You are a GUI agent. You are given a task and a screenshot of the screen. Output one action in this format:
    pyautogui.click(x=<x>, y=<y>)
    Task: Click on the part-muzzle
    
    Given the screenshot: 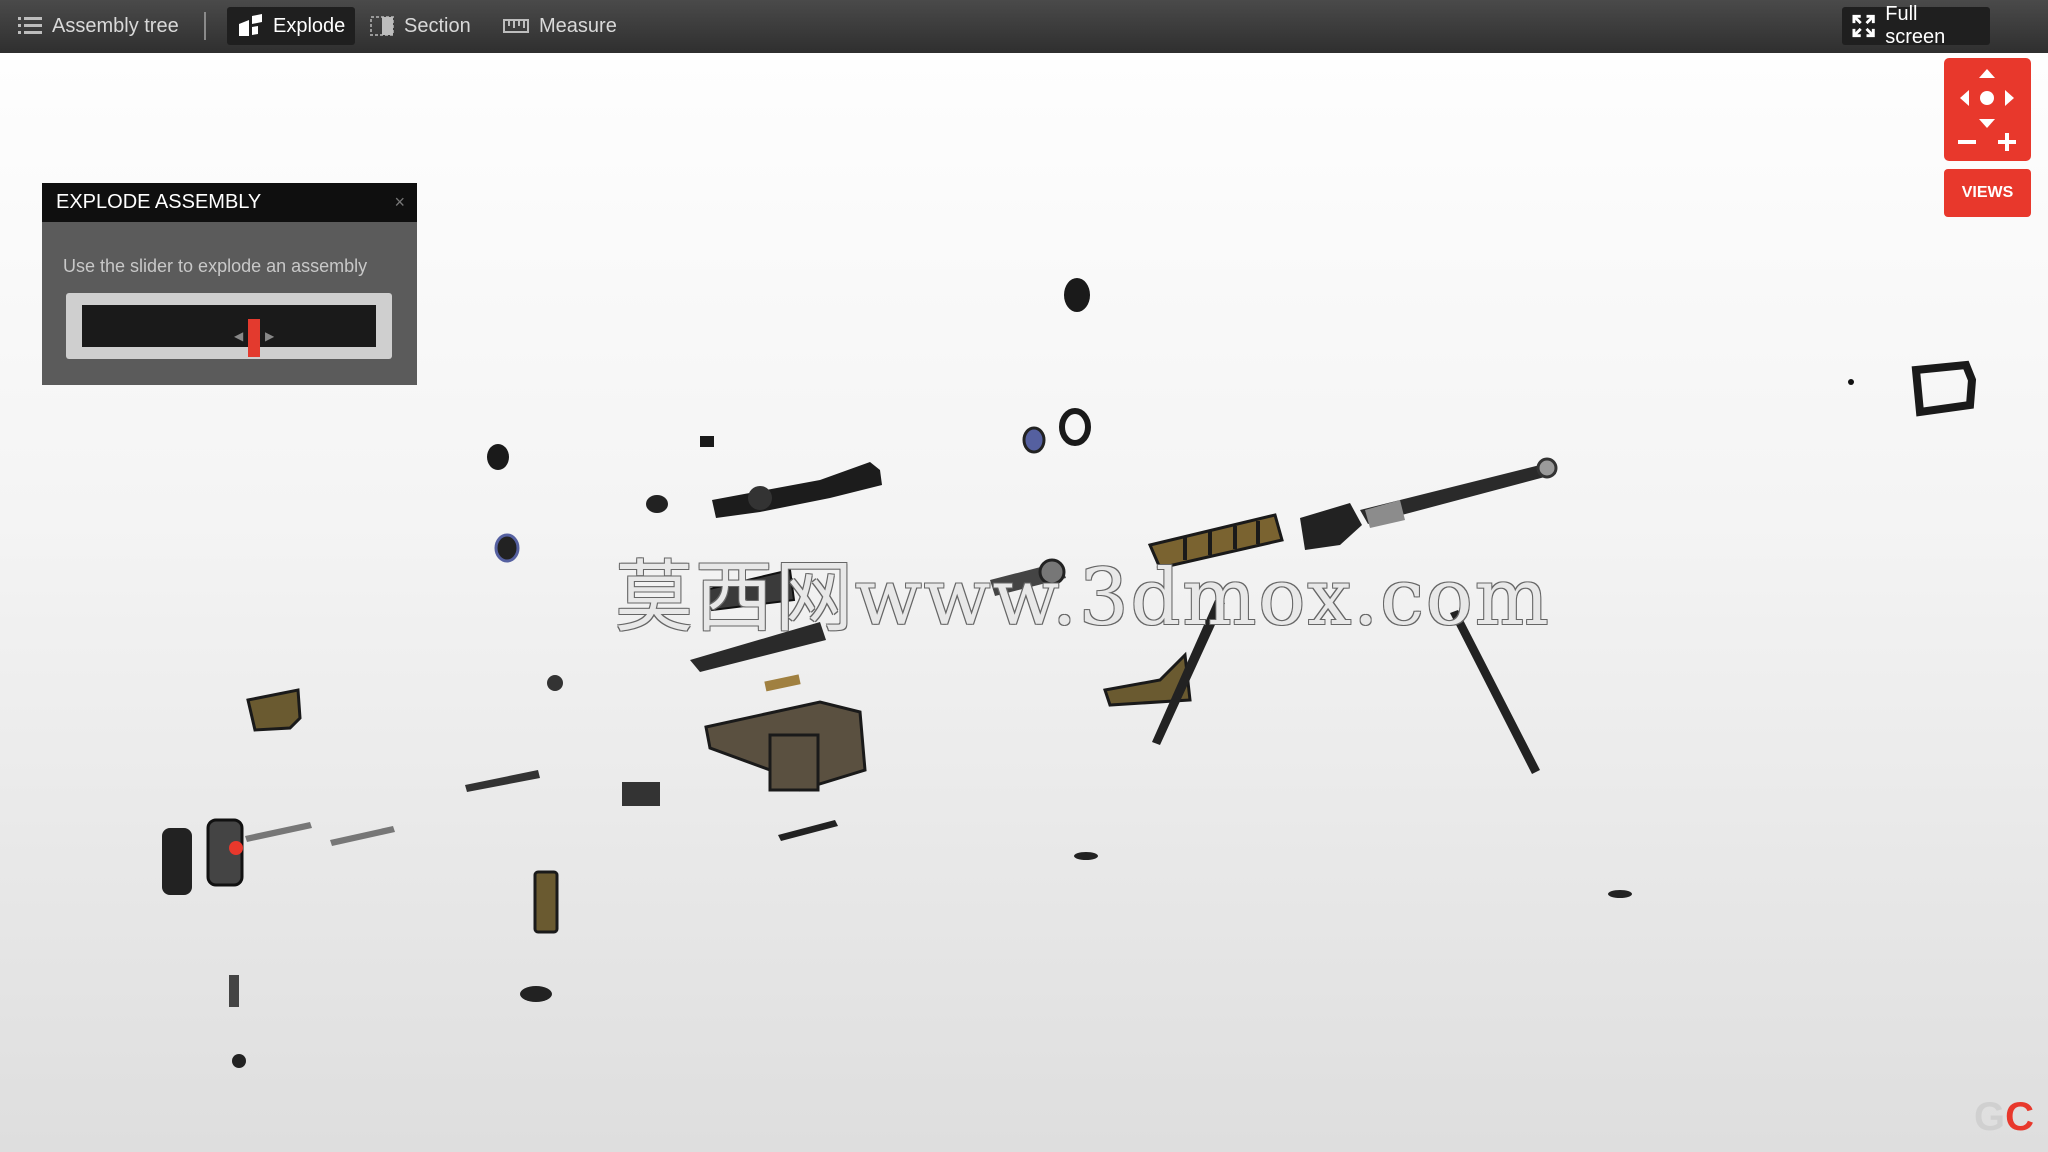 What is the action you would take?
    pyautogui.click(x=1547, y=468)
    